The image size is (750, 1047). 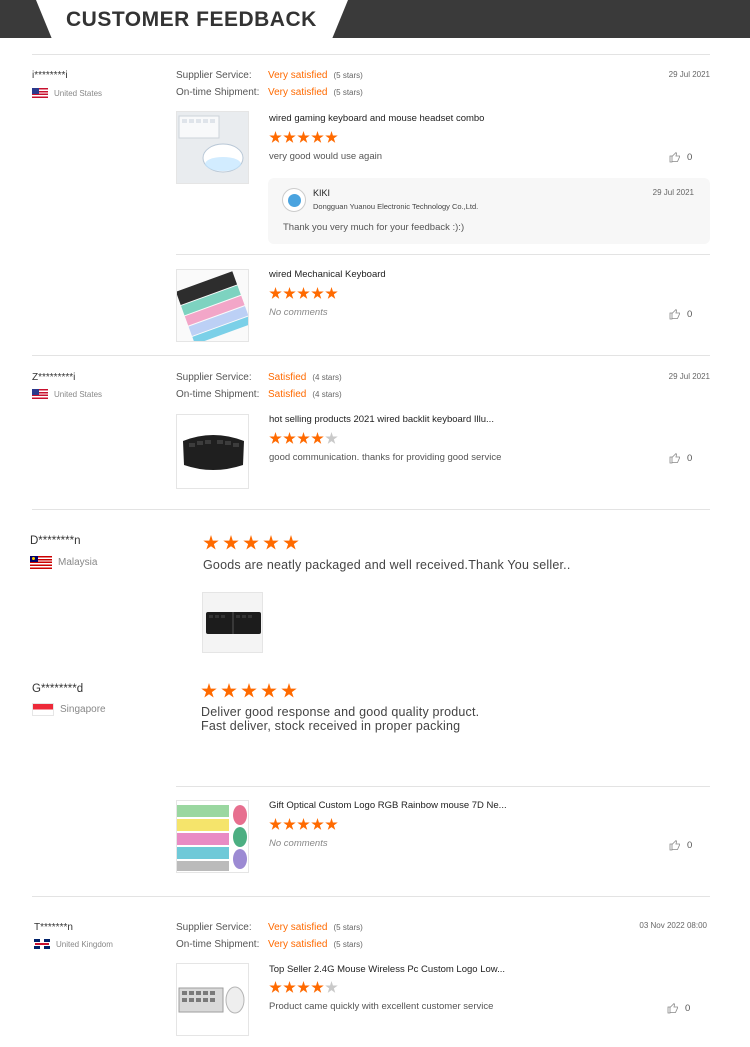 I want to click on country-label: Malaysia, so click(x=78, y=562).